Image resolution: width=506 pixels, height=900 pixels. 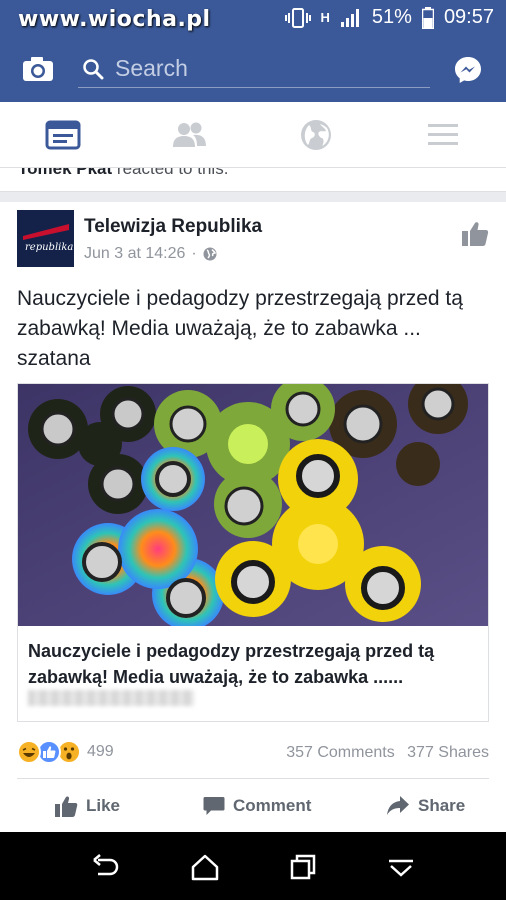 What do you see at coordinates (205, 867) in the screenshot?
I see `home-icon` at bounding box center [205, 867].